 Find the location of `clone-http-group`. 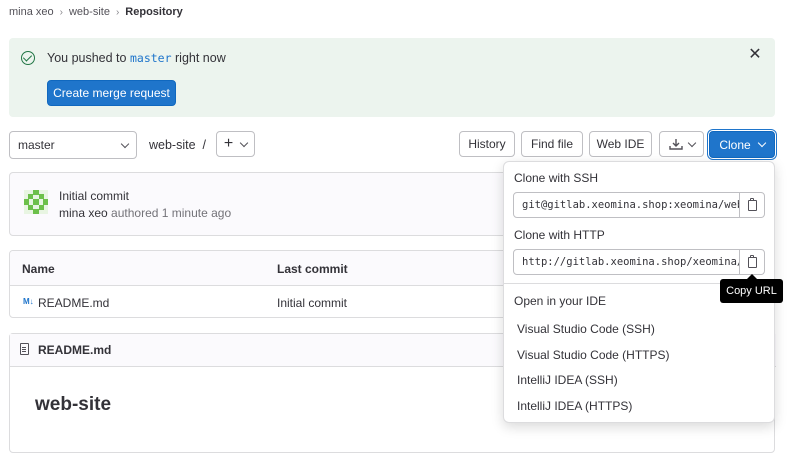

clone-http-group is located at coordinates (639, 262).